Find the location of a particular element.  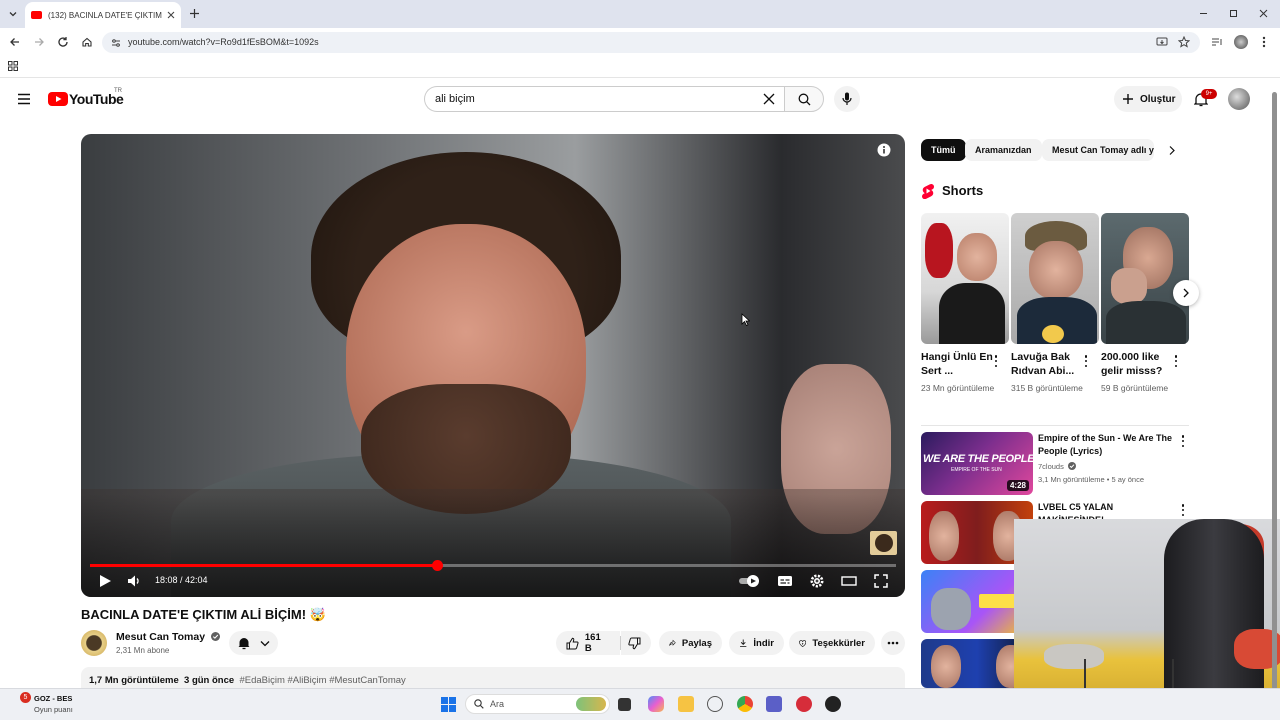

url-text: youtube.com/watch?v=Ro9d1fEsBOM&t=1092s is located at coordinates (223, 42).